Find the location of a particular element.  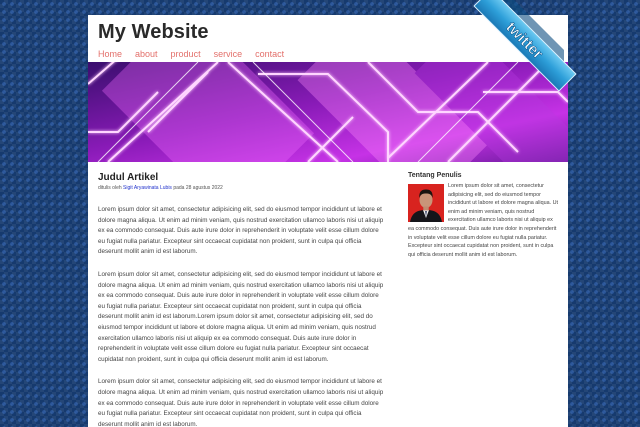

nav-about-link: about is located at coordinates (146, 54).